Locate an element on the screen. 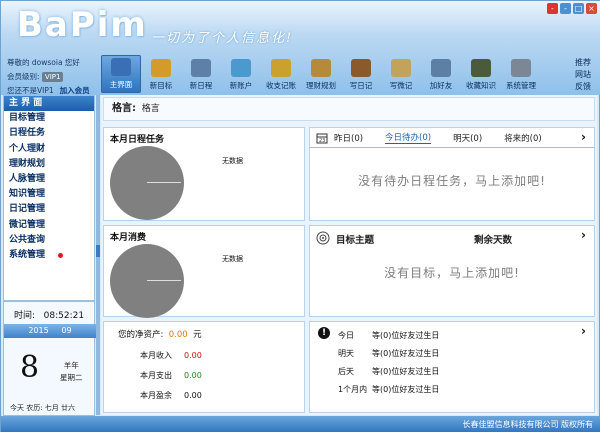 This screenshot has height=432, width=600. sidebar-item-label: 知识管理 is located at coordinates (27, 194).